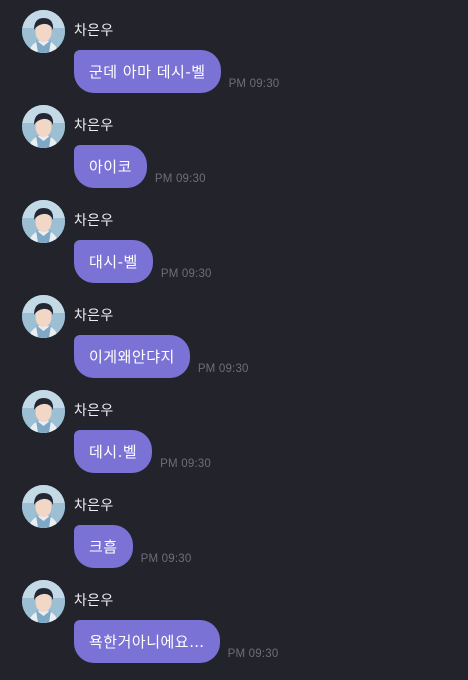 The width and height of the screenshot is (468, 680). Describe the element at coordinates (234, 142) in the screenshot. I see `message-item: 차은우 아이코 PM 09:30` at that location.